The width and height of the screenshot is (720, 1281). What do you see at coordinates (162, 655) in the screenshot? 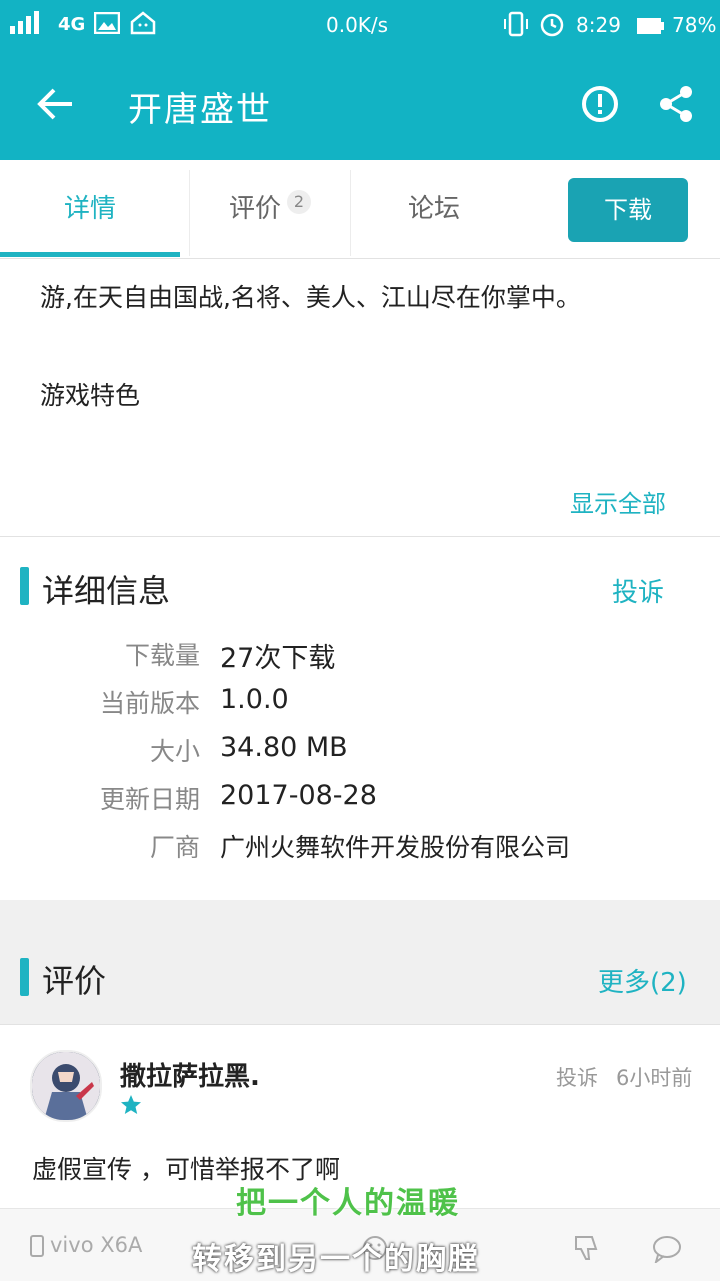
I see `info-key: 下载量` at bounding box center [162, 655].